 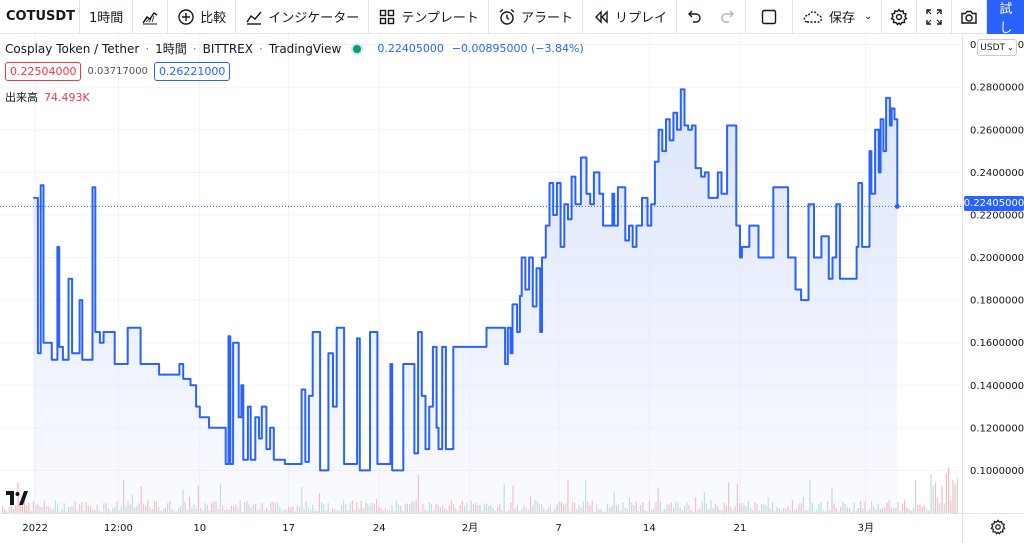 What do you see at coordinates (997, 130) in the screenshot?
I see `price-tick-label: 0.26000000` at bounding box center [997, 130].